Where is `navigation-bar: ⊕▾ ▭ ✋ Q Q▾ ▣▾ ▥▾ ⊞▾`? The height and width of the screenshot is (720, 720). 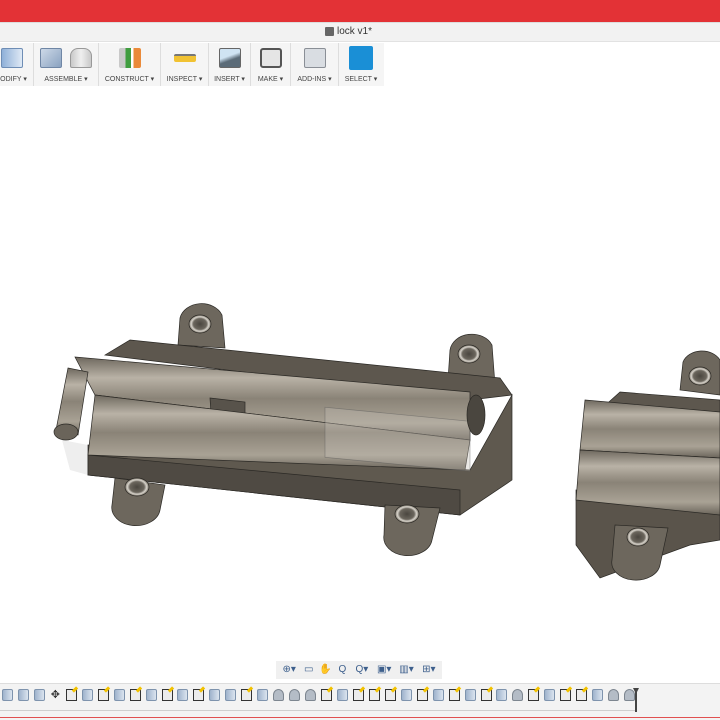
navigation-bar: ⊕▾ ▭ ✋ Q Q▾ ▣▾ ▥▾ ⊞▾ is located at coordinates (359, 670).